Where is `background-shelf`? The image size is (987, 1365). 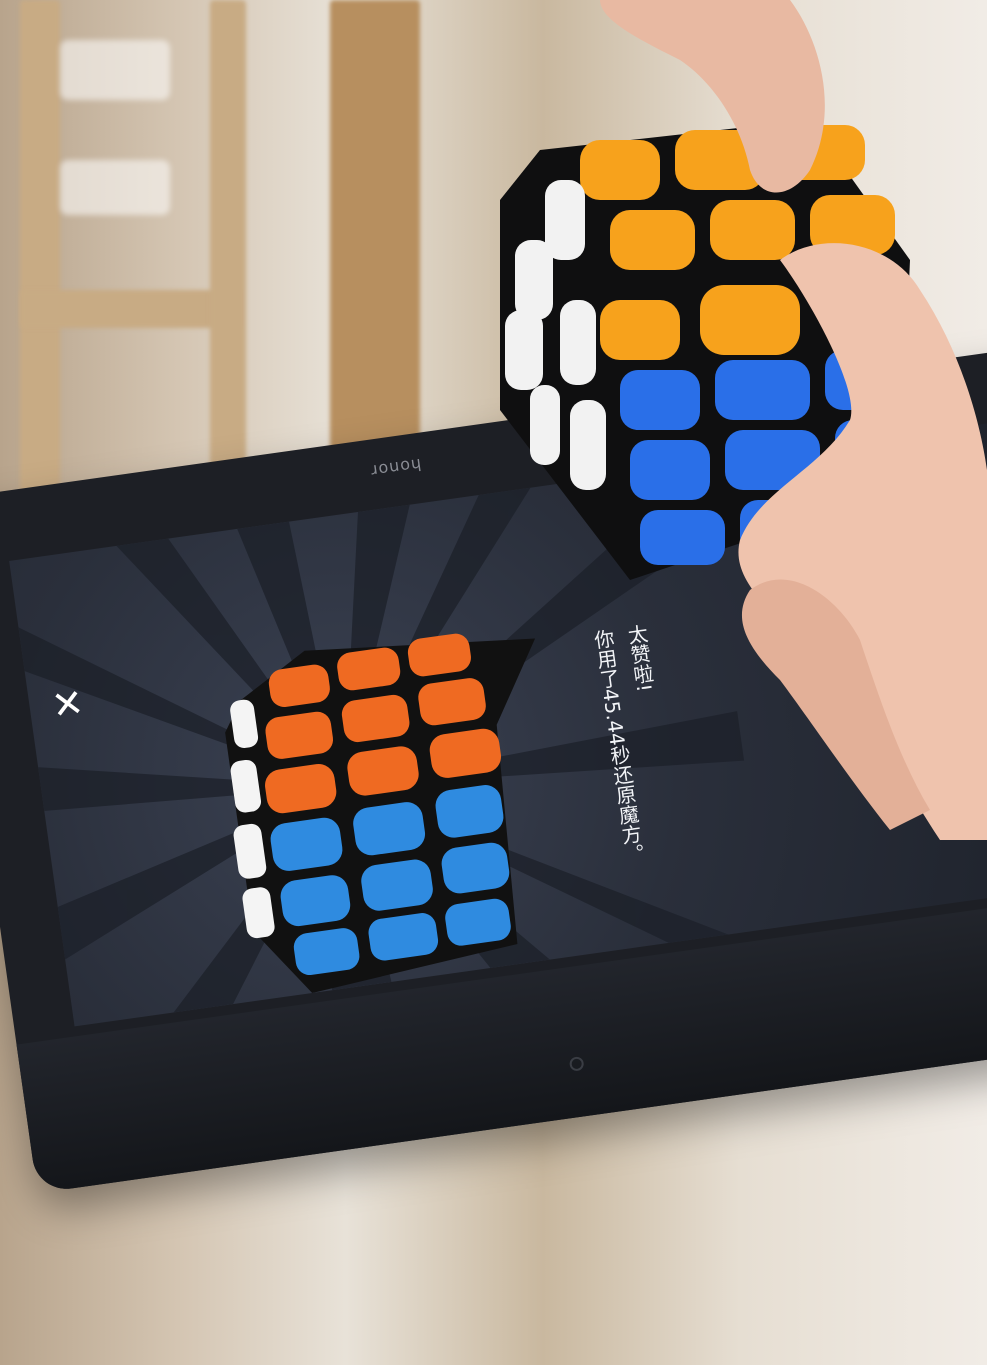 background-shelf is located at coordinates (130, 309).